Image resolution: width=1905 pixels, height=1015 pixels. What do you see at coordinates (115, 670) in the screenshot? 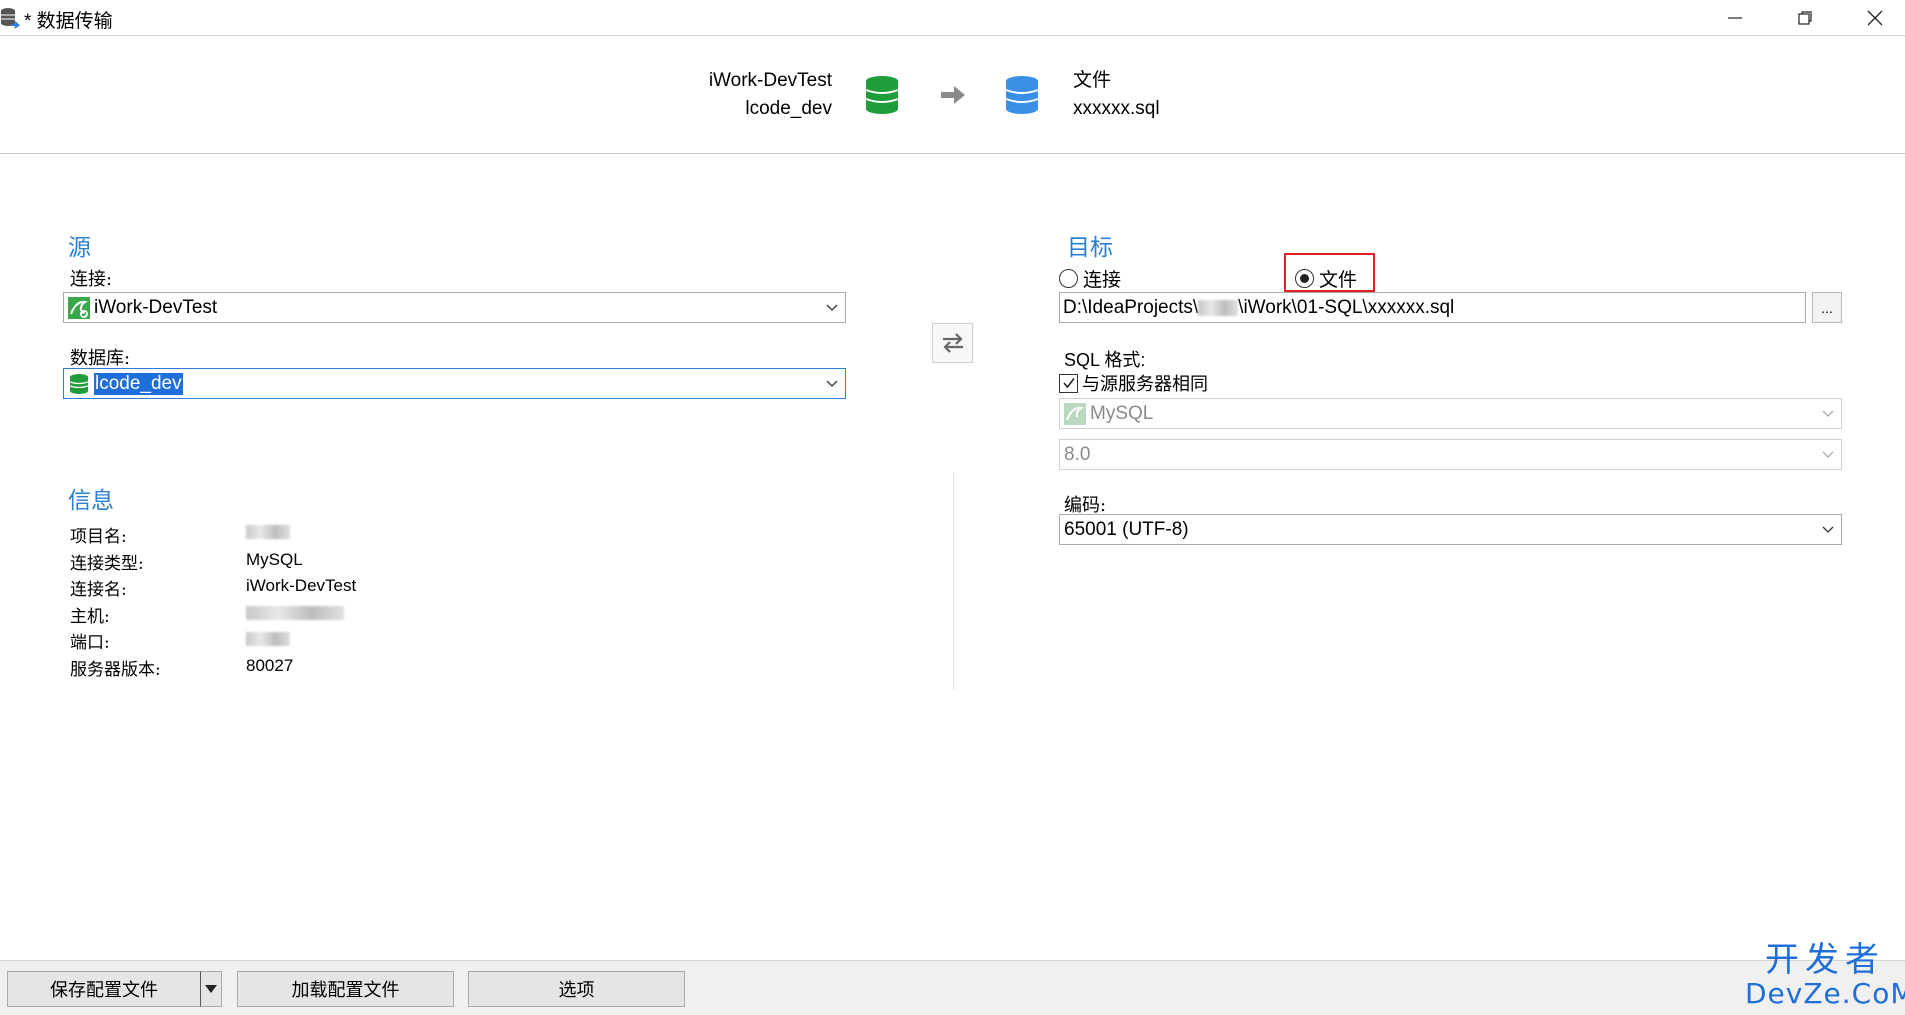
I see `info-version-label: 服务器版本:` at bounding box center [115, 670].